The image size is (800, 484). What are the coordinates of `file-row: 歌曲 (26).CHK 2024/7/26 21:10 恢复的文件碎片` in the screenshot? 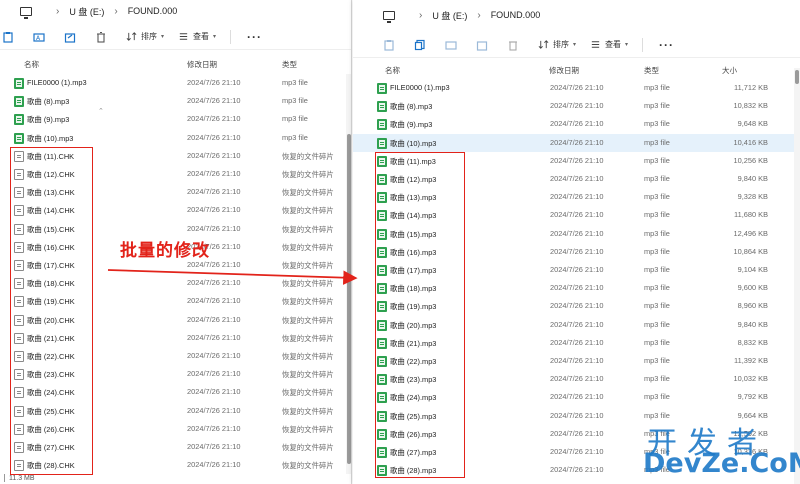 It's located at (175, 429).